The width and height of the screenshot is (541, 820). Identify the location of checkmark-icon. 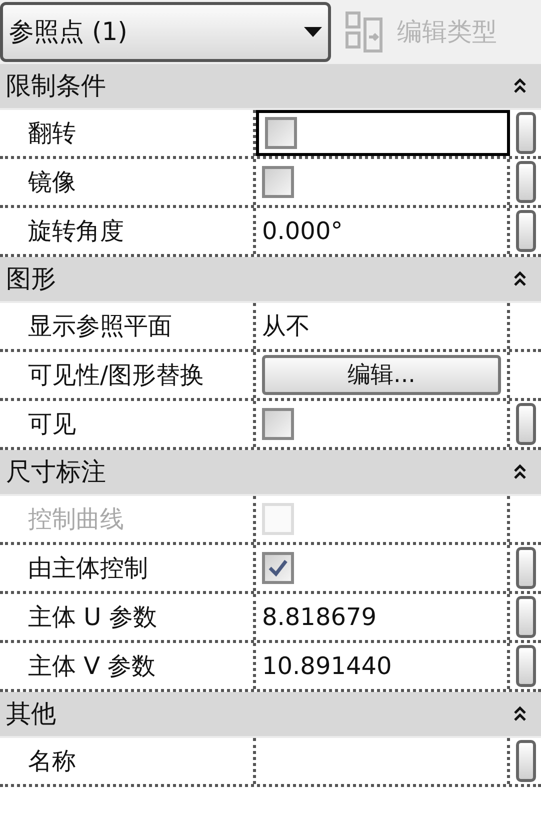
(278, 568).